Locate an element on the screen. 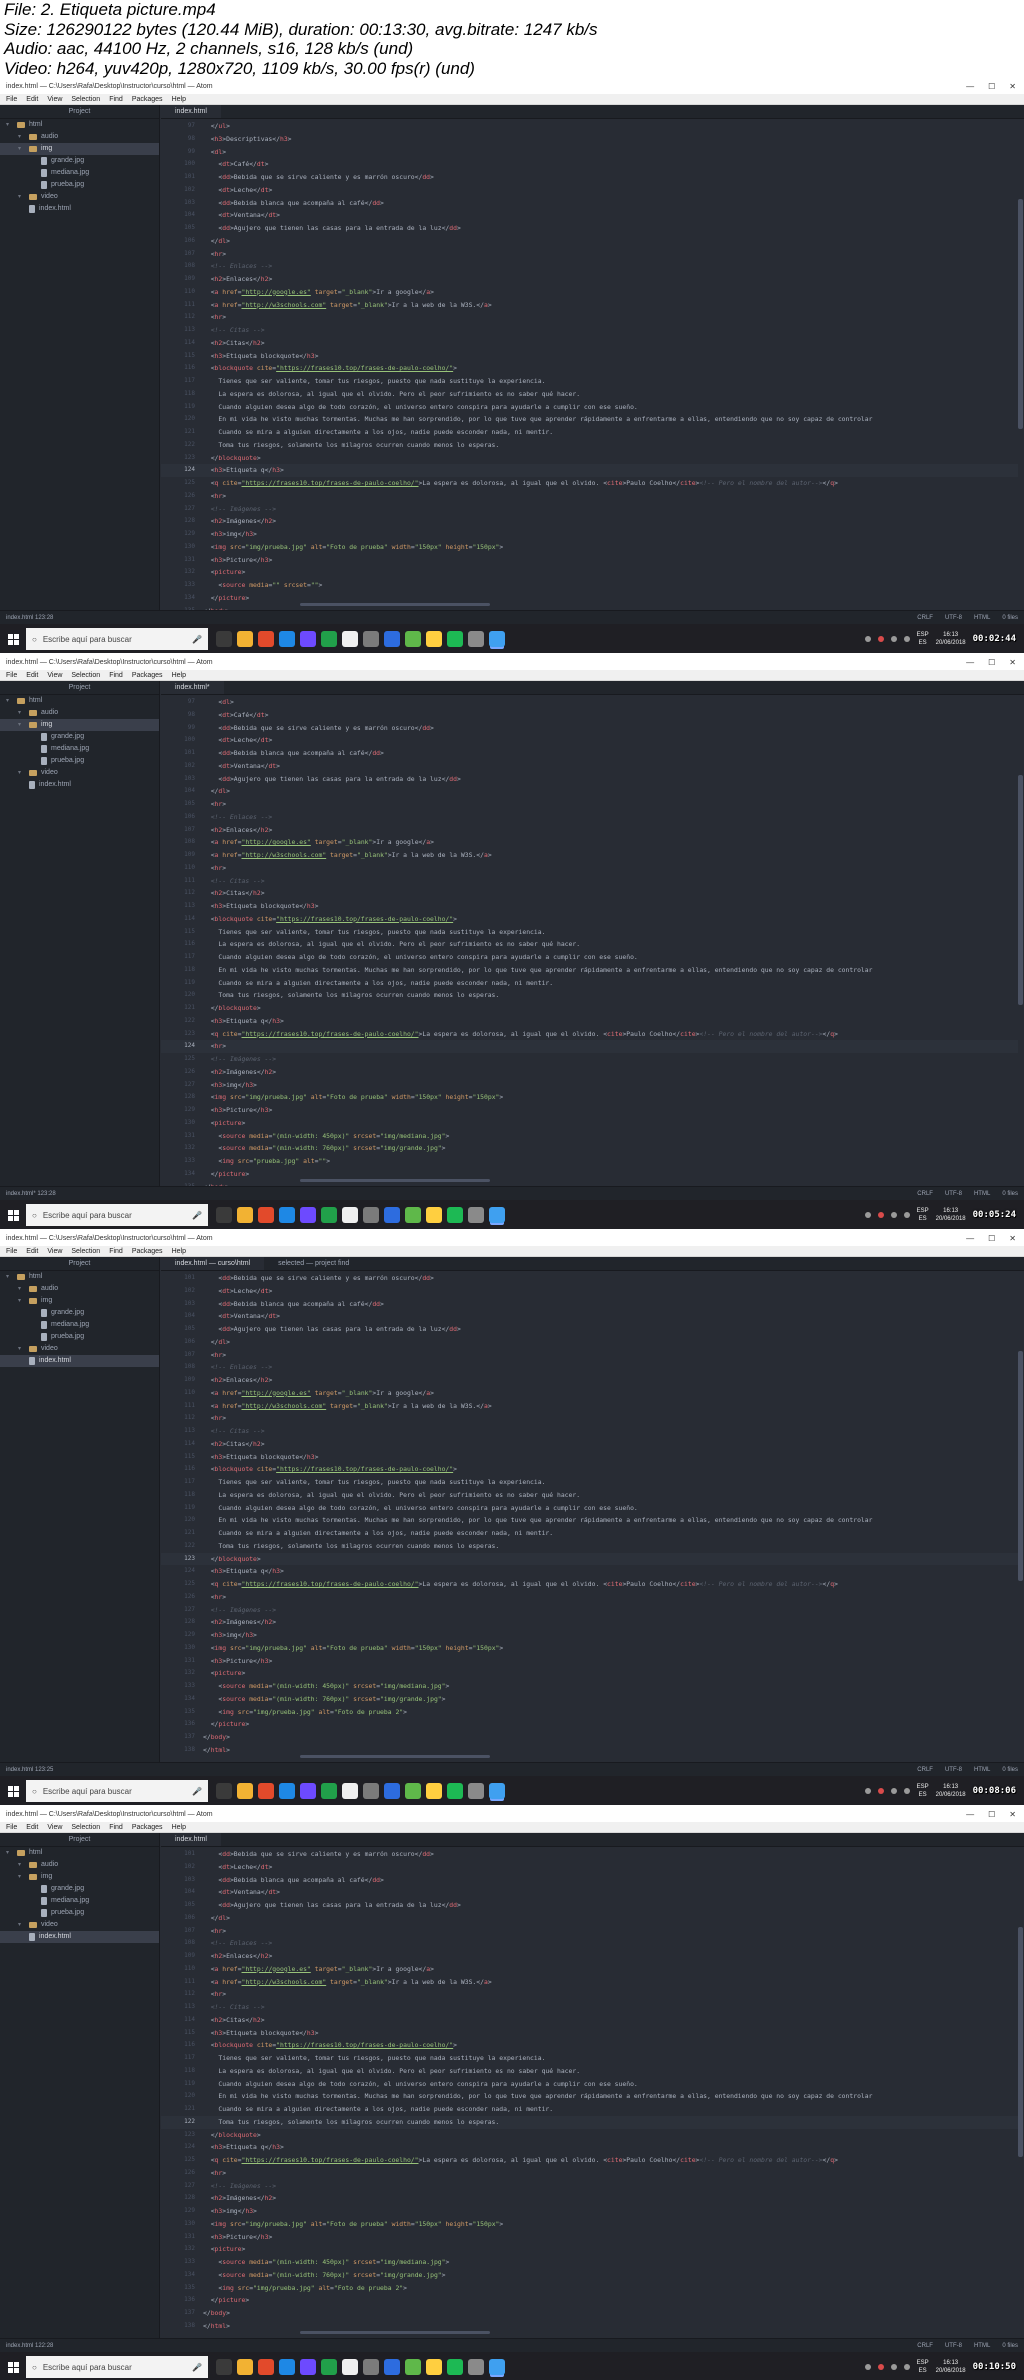 The image size is (1024, 2380). menu-item-edit: Edit is located at coordinates (32, 99).